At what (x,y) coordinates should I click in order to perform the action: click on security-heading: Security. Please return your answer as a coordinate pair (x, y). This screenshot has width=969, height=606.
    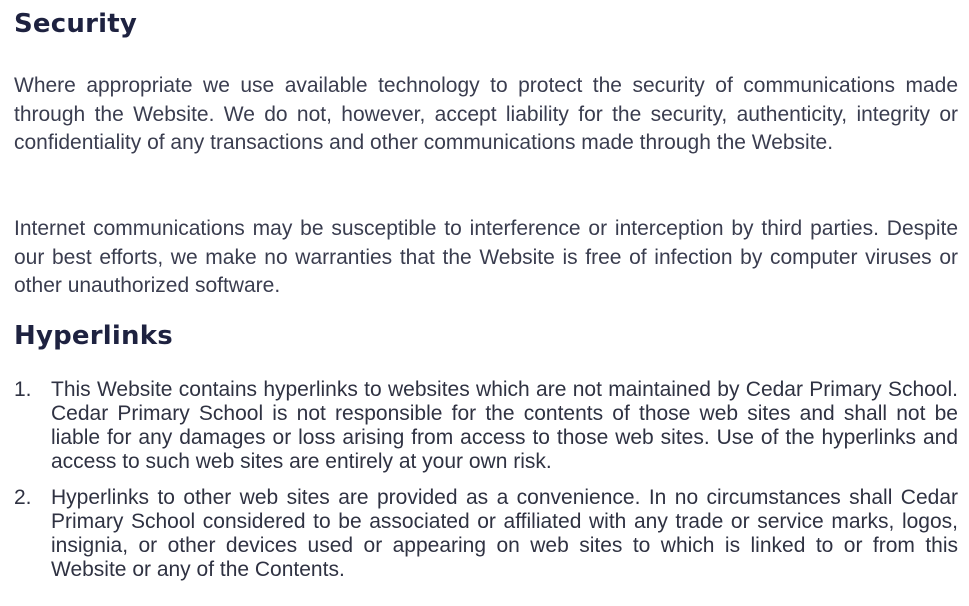
    Looking at the image, I should click on (75, 24).